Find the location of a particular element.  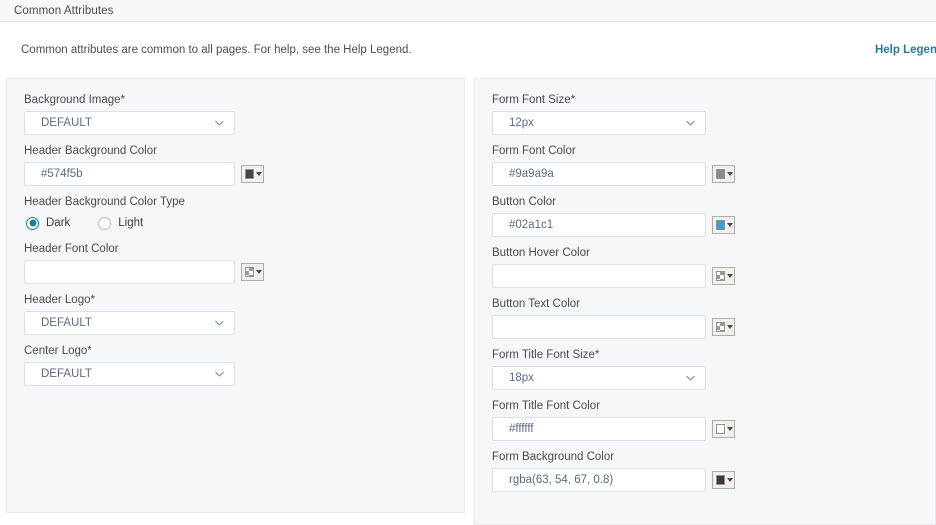

input-header-font-color is located at coordinates (129, 272).